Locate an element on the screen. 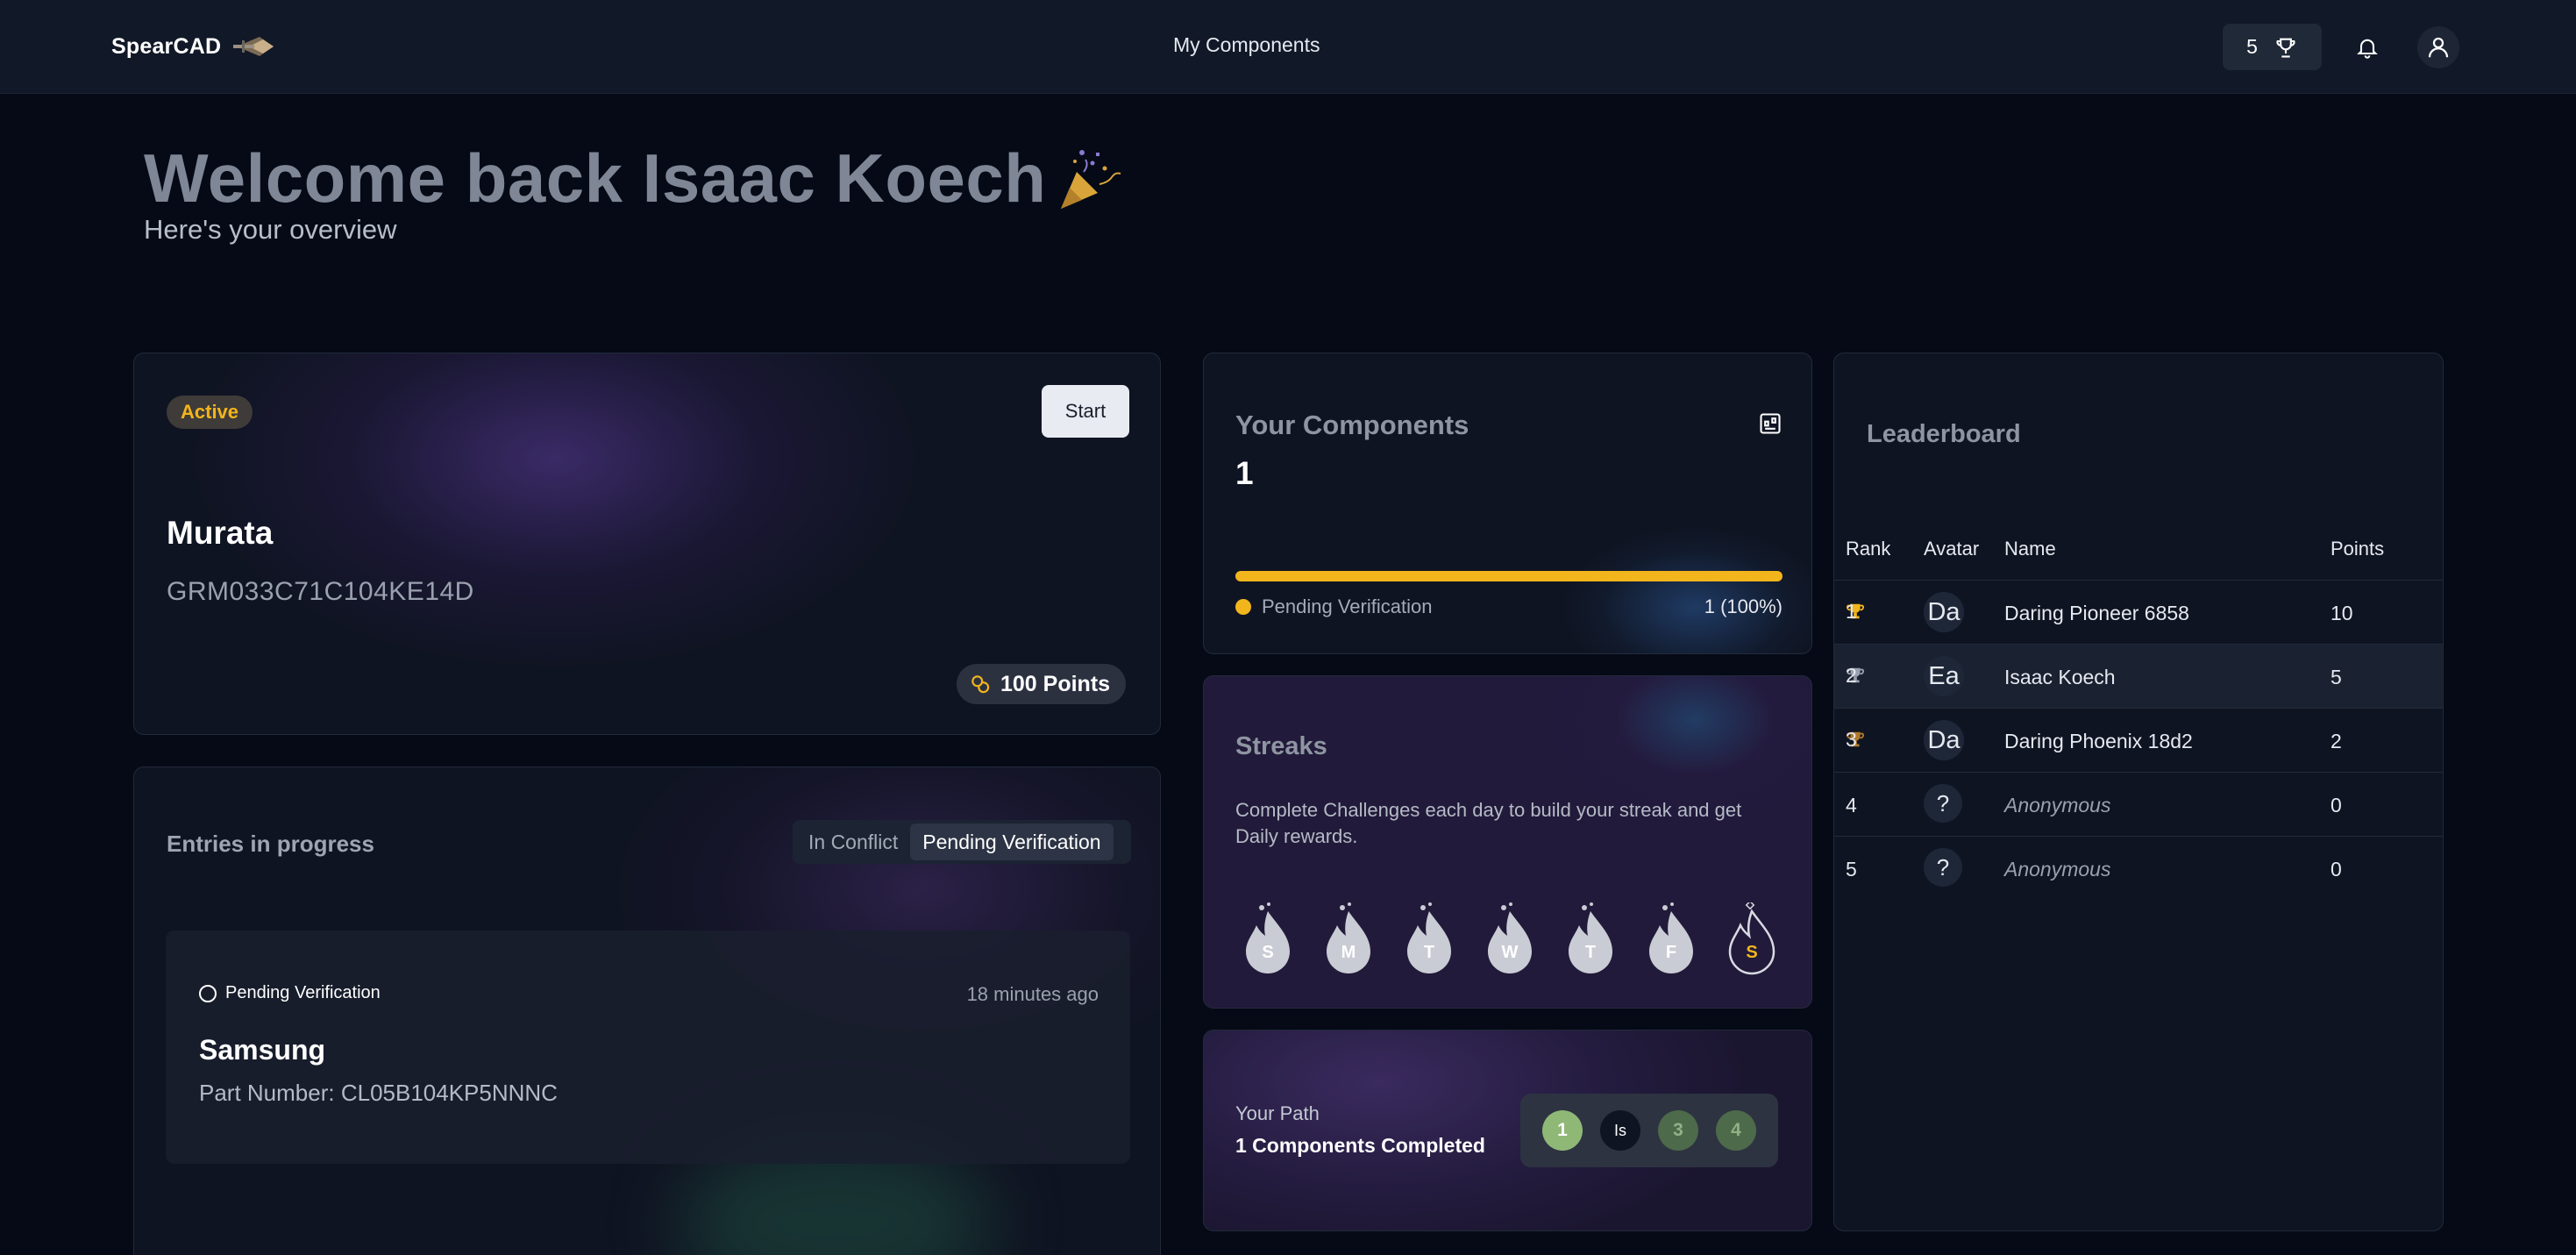 The width and height of the screenshot is (2576, 1255). table-row: 1 Da Daring Pioneer 6858 10 is located at coordinates (2138, 612).